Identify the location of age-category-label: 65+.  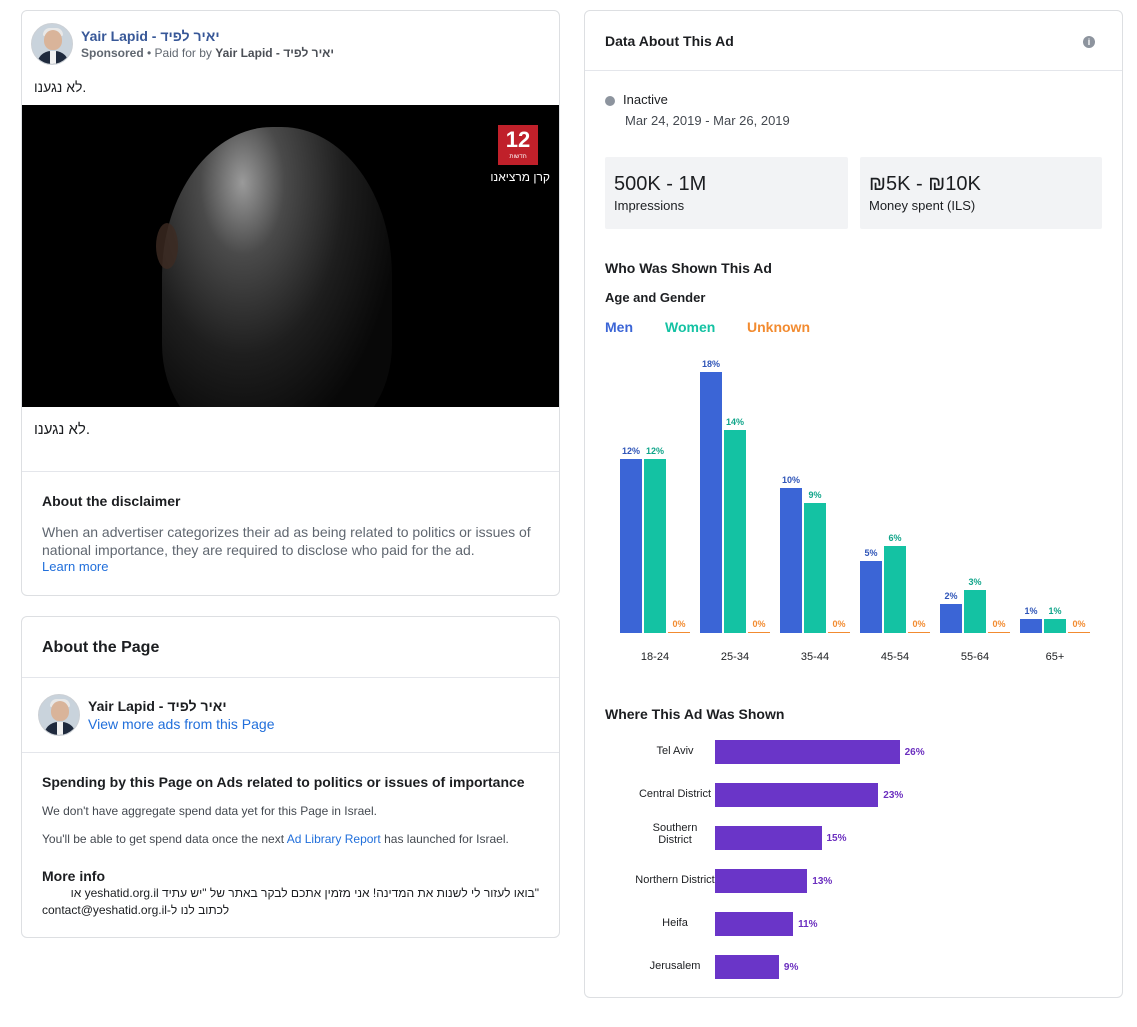
(1055, 657).